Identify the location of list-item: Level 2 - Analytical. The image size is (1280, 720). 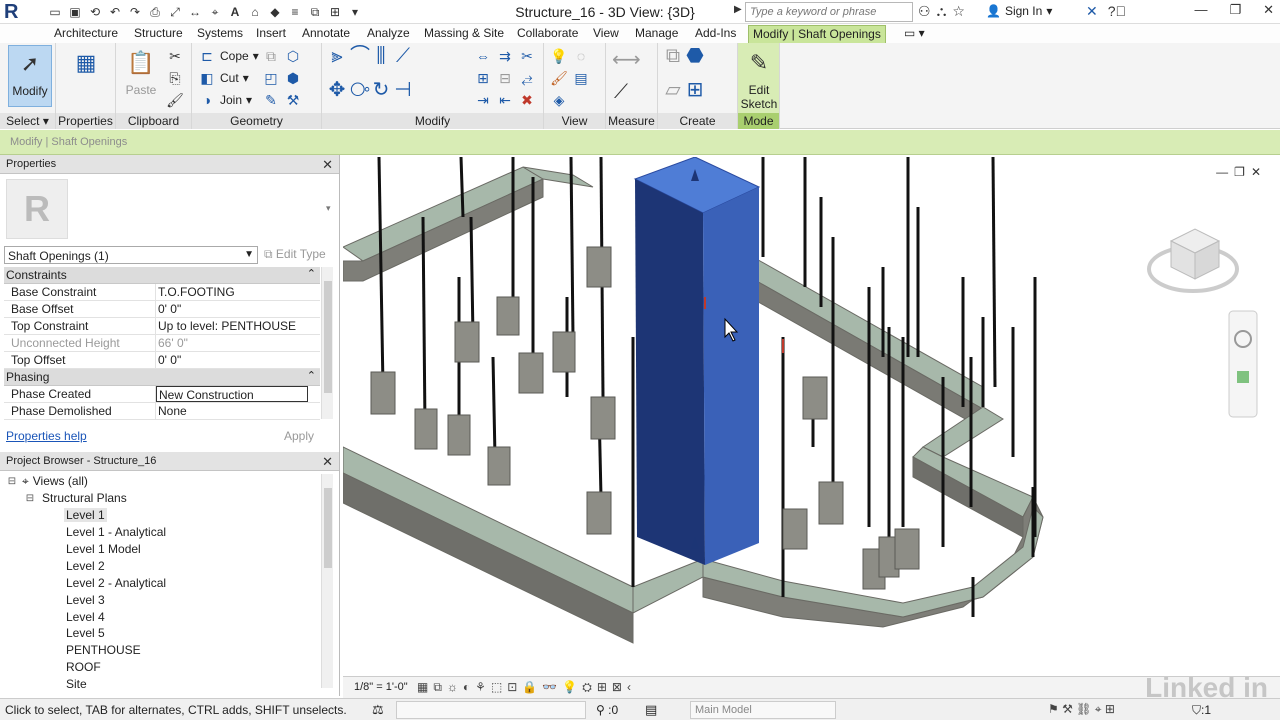
(160, 582).